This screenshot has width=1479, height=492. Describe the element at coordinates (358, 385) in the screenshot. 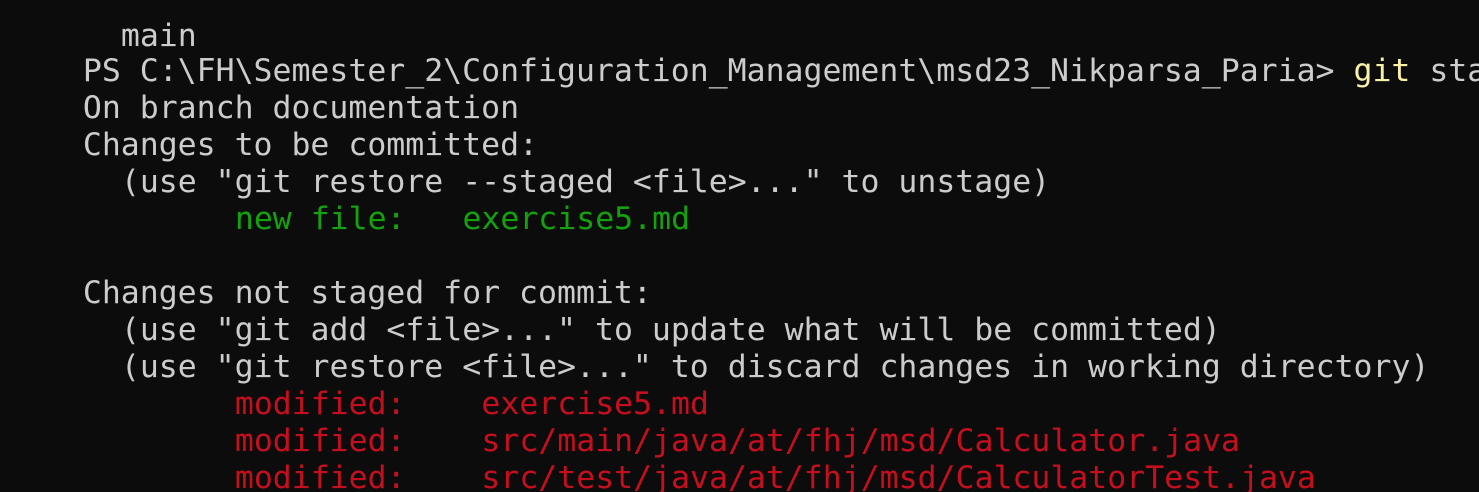

I see `unstaged-file-row: modified: exercise5.md` at that location.